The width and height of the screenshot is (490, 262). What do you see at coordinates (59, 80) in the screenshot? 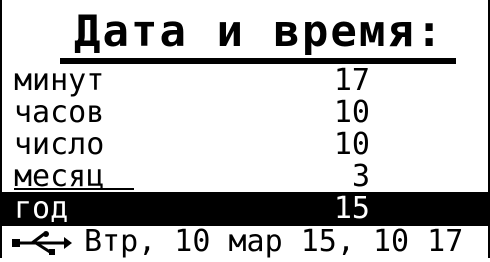
I see `menu-item-label: минут` at bounding box center [59, 80].